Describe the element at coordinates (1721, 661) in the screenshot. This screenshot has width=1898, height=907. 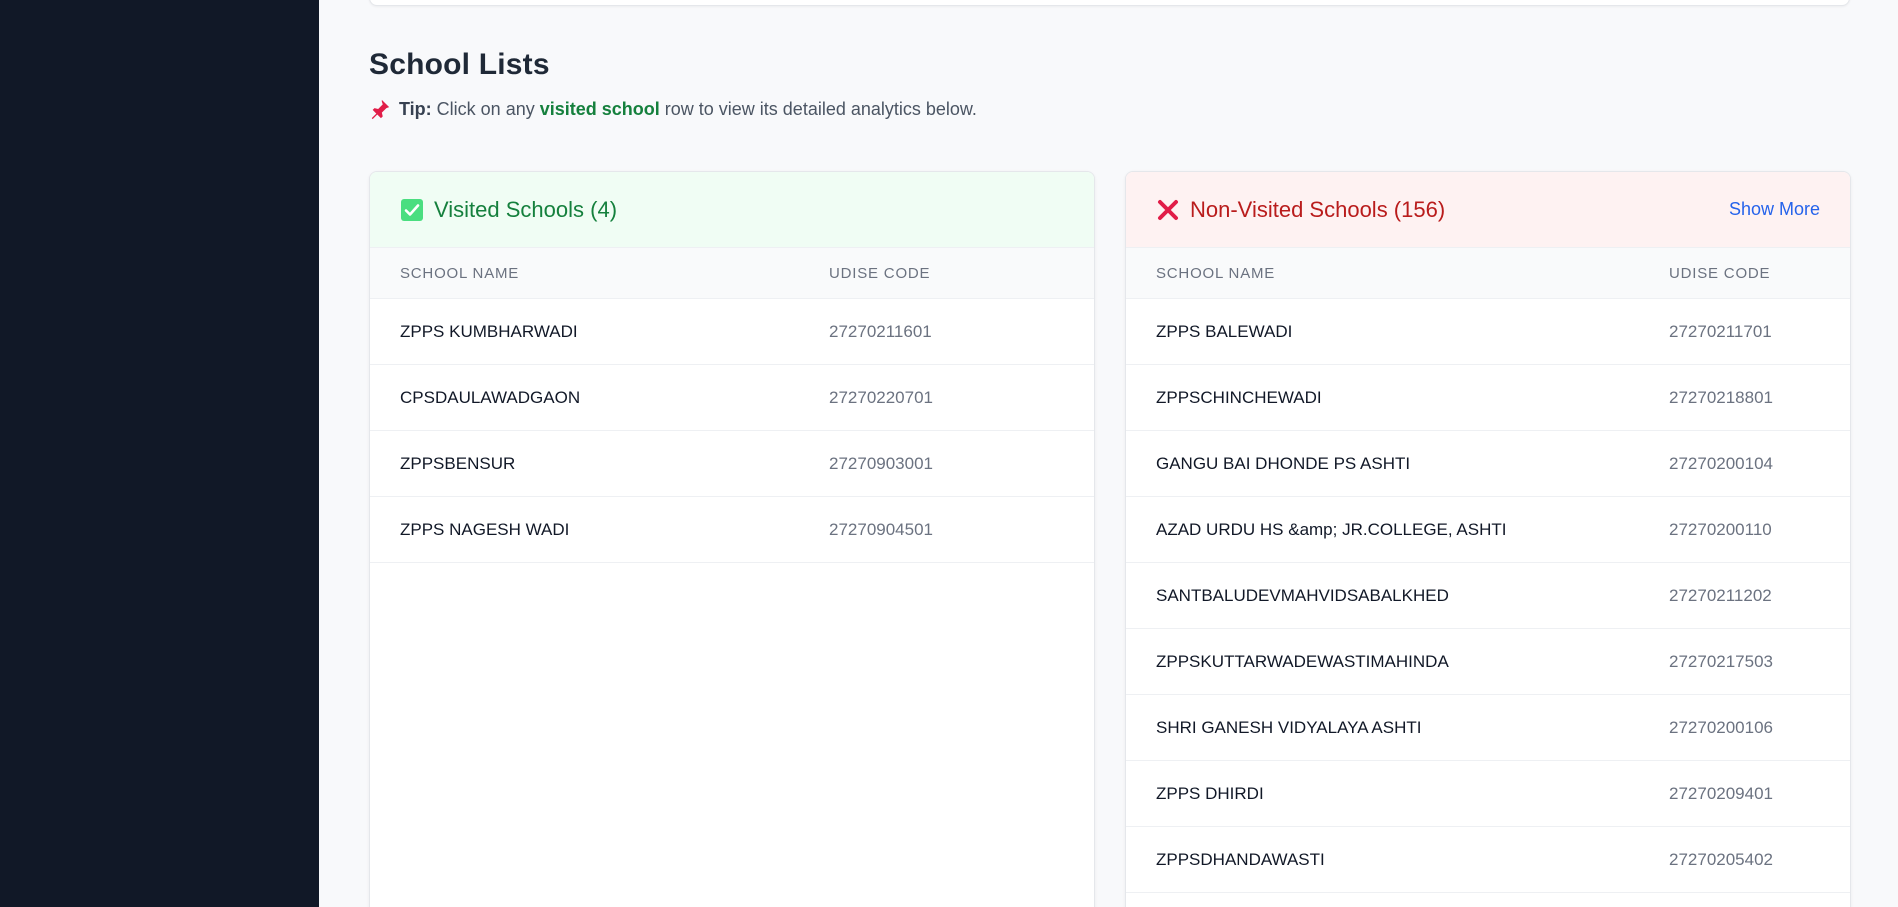
I see `udise-code: 27270217503` at that location.